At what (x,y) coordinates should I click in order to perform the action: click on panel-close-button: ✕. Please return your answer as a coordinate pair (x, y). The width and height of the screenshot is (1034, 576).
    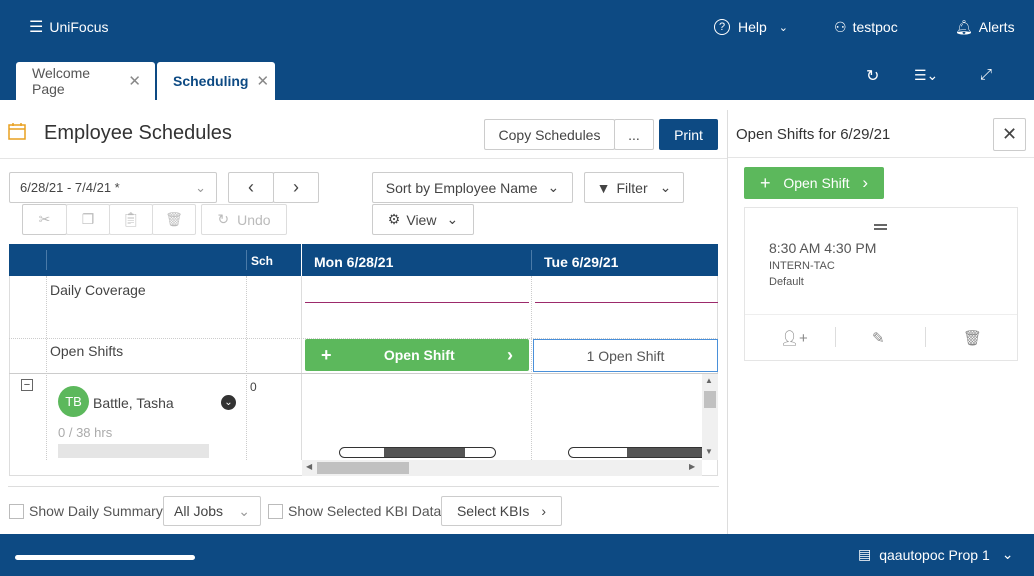
    Looking at the image, I should click on (1009, 134).